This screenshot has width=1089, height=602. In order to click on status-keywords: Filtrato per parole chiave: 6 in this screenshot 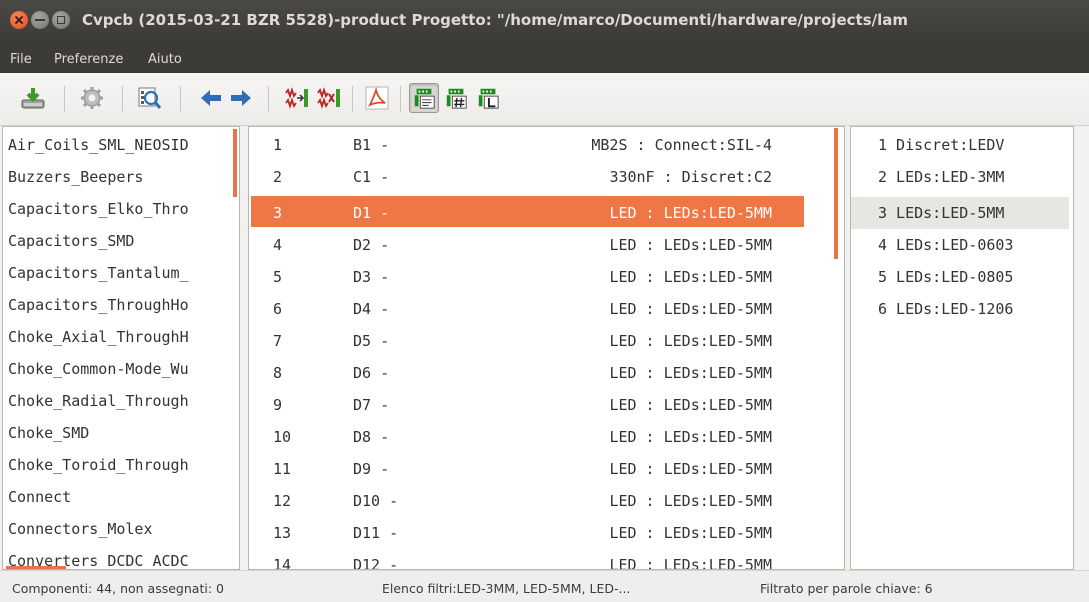, I will do `click(846, 588)`.